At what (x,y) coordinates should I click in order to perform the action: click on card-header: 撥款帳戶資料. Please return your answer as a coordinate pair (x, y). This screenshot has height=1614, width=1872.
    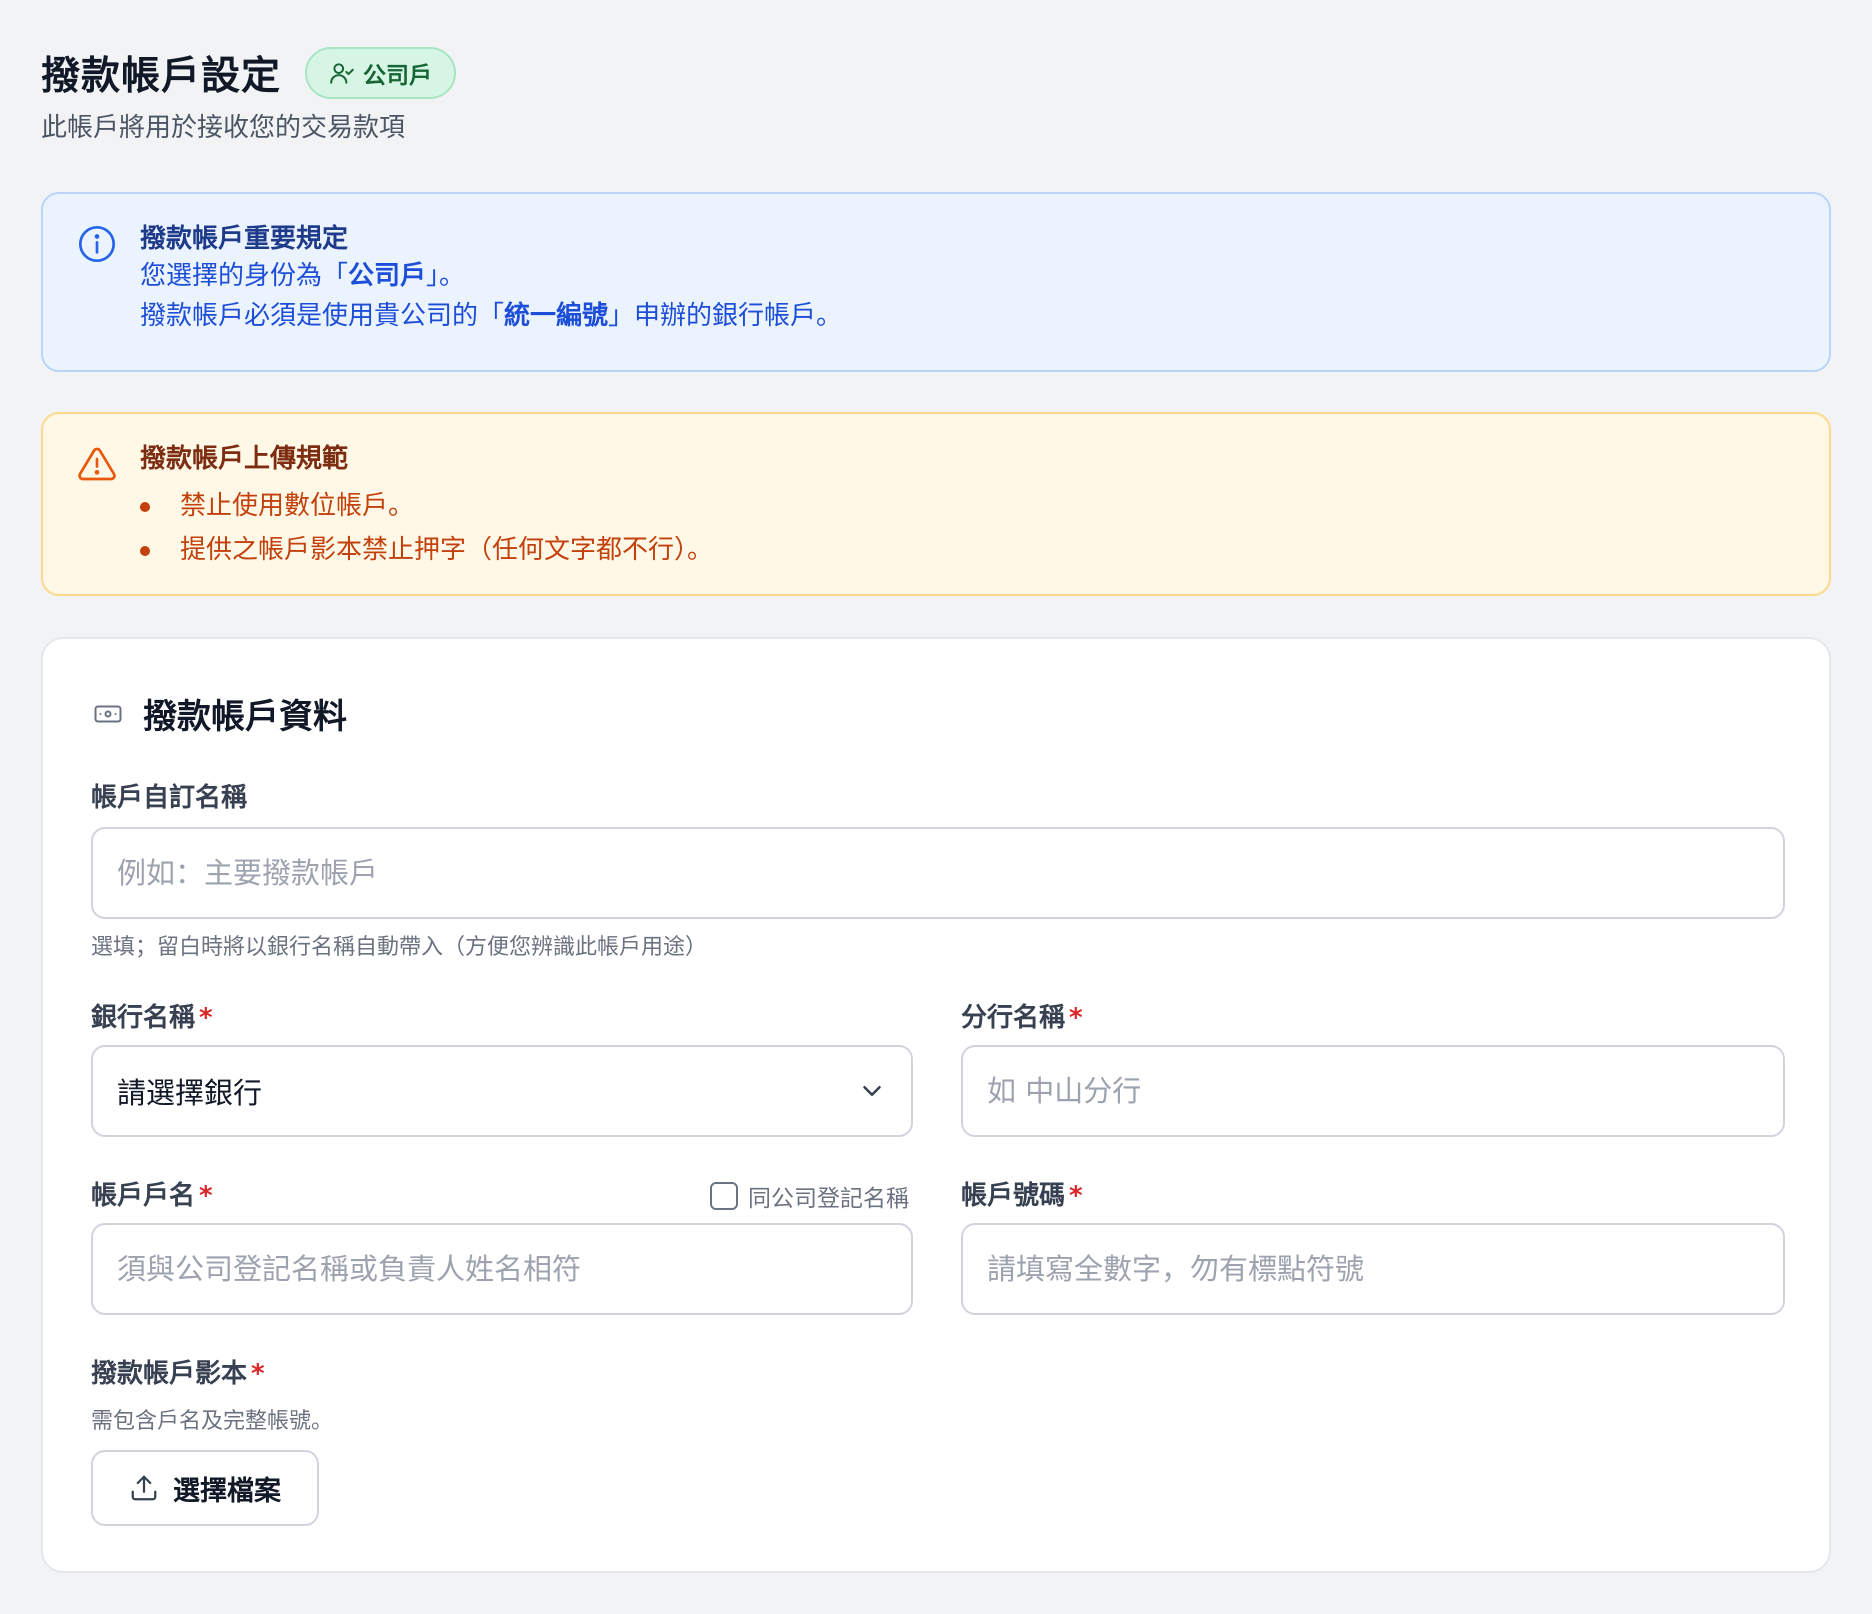
    Looking at the image, I should click on (220, 713).